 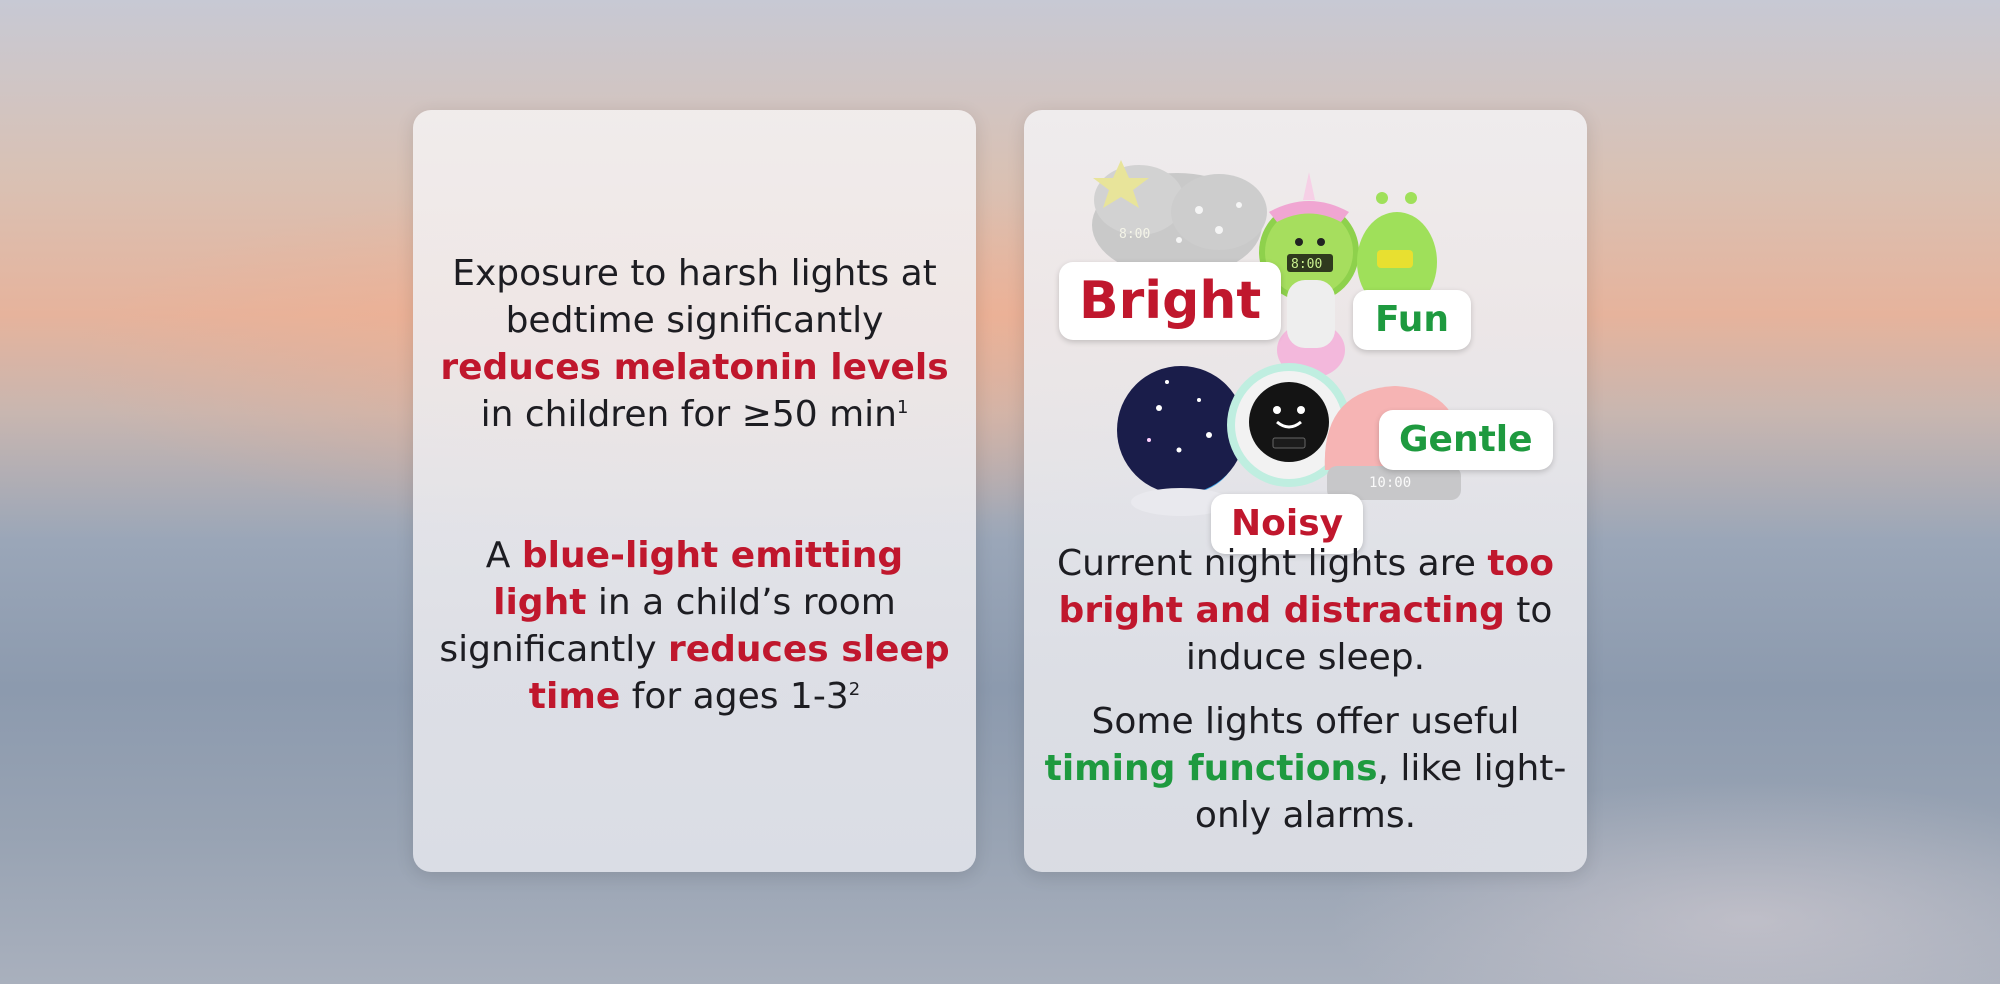 I want to click on tag-fun: Fun, so click(x=1412, y=320).